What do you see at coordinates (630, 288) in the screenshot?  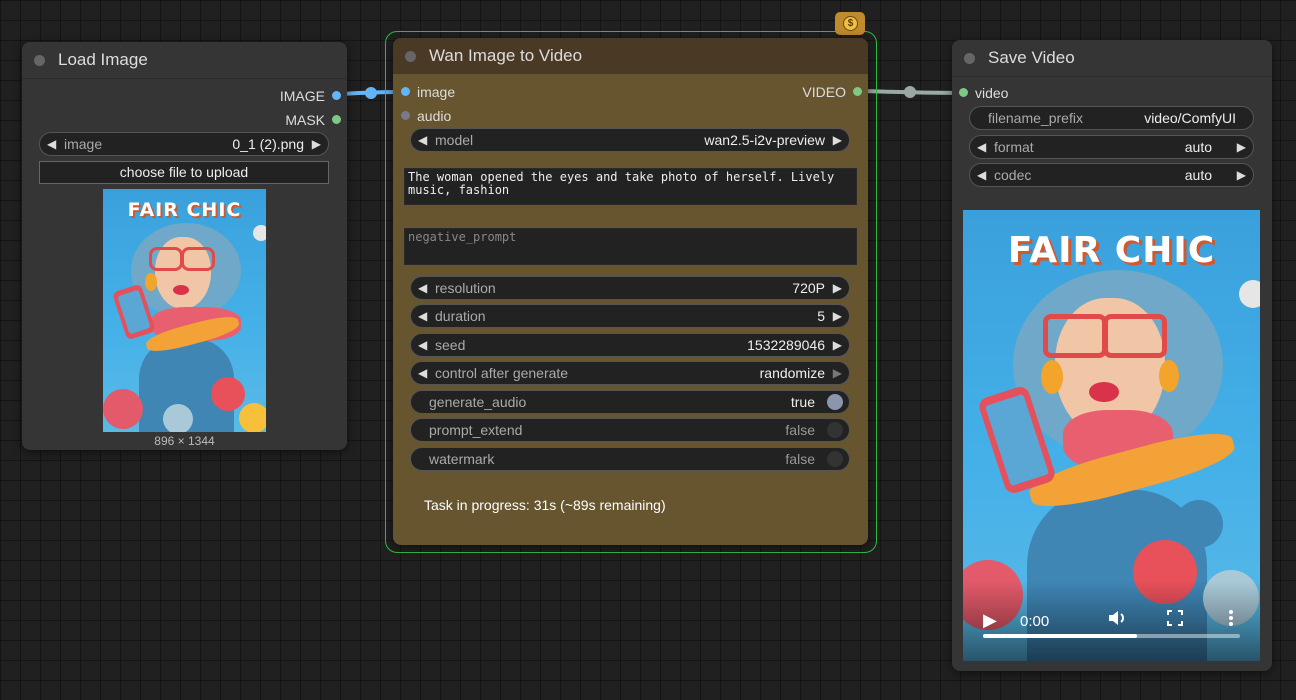 I see `resolution-combo: ◀ resolution 720P ▶` at bounding box center [630, 288].